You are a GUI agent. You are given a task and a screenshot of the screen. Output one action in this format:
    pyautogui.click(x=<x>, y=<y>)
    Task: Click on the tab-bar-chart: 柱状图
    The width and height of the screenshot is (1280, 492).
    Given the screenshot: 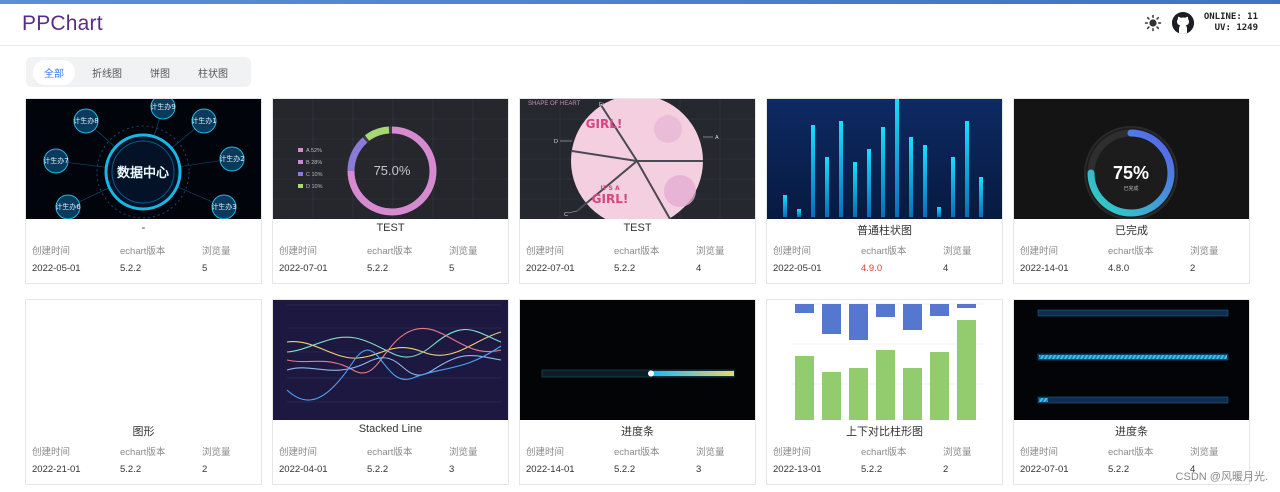 What is the action you would take?
    pyautogui.click(x=213, y=72)
    